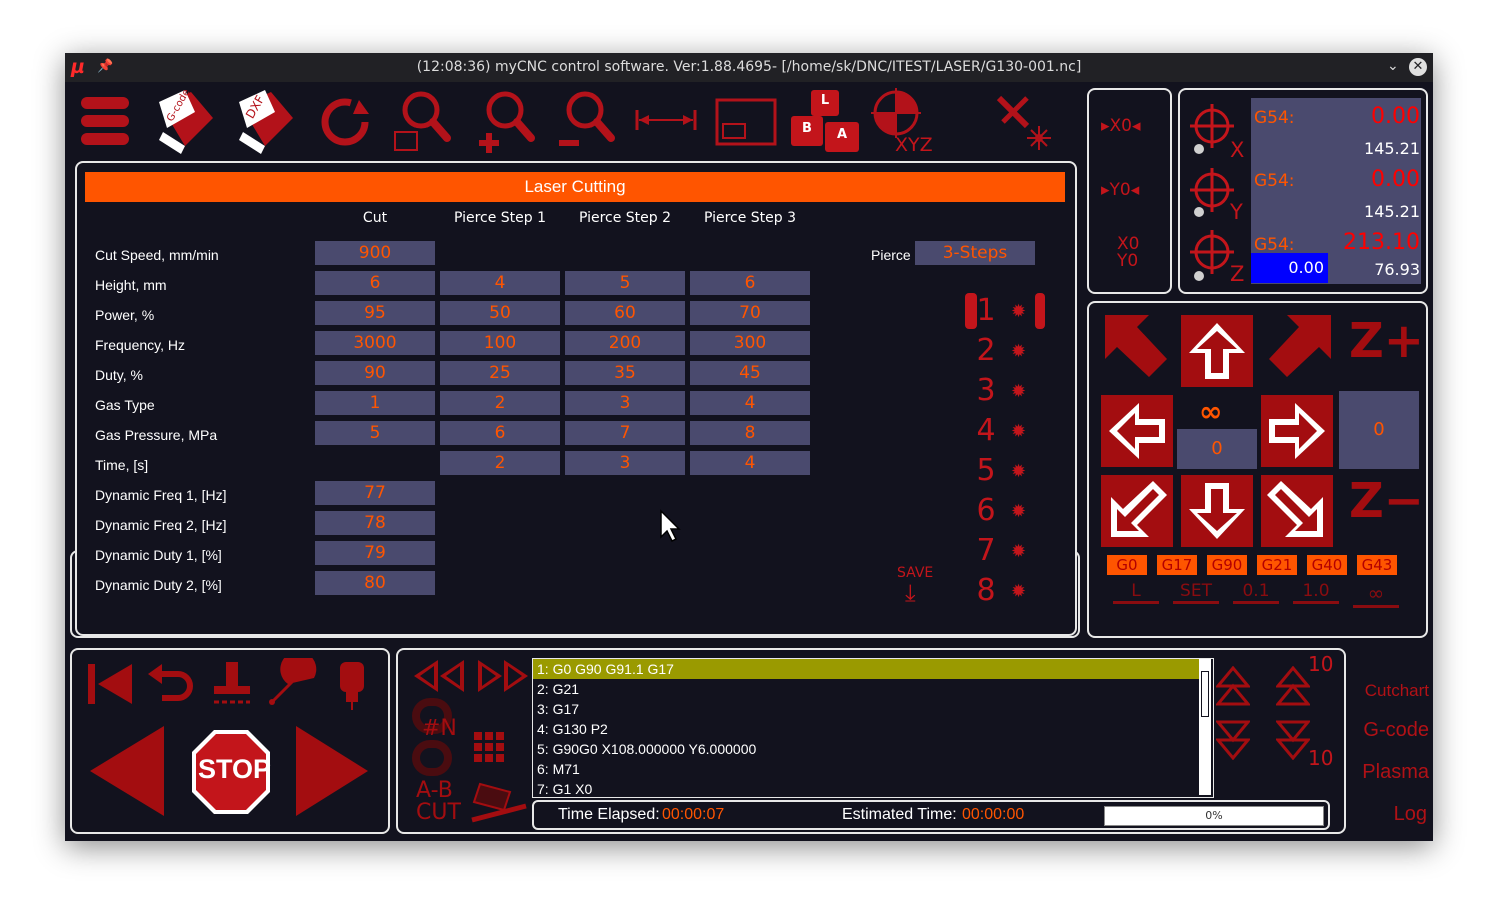  Describe the element at coordinates (1316, 592) in the screenshot. I see `step-1-0-button: 1.0` at that location.